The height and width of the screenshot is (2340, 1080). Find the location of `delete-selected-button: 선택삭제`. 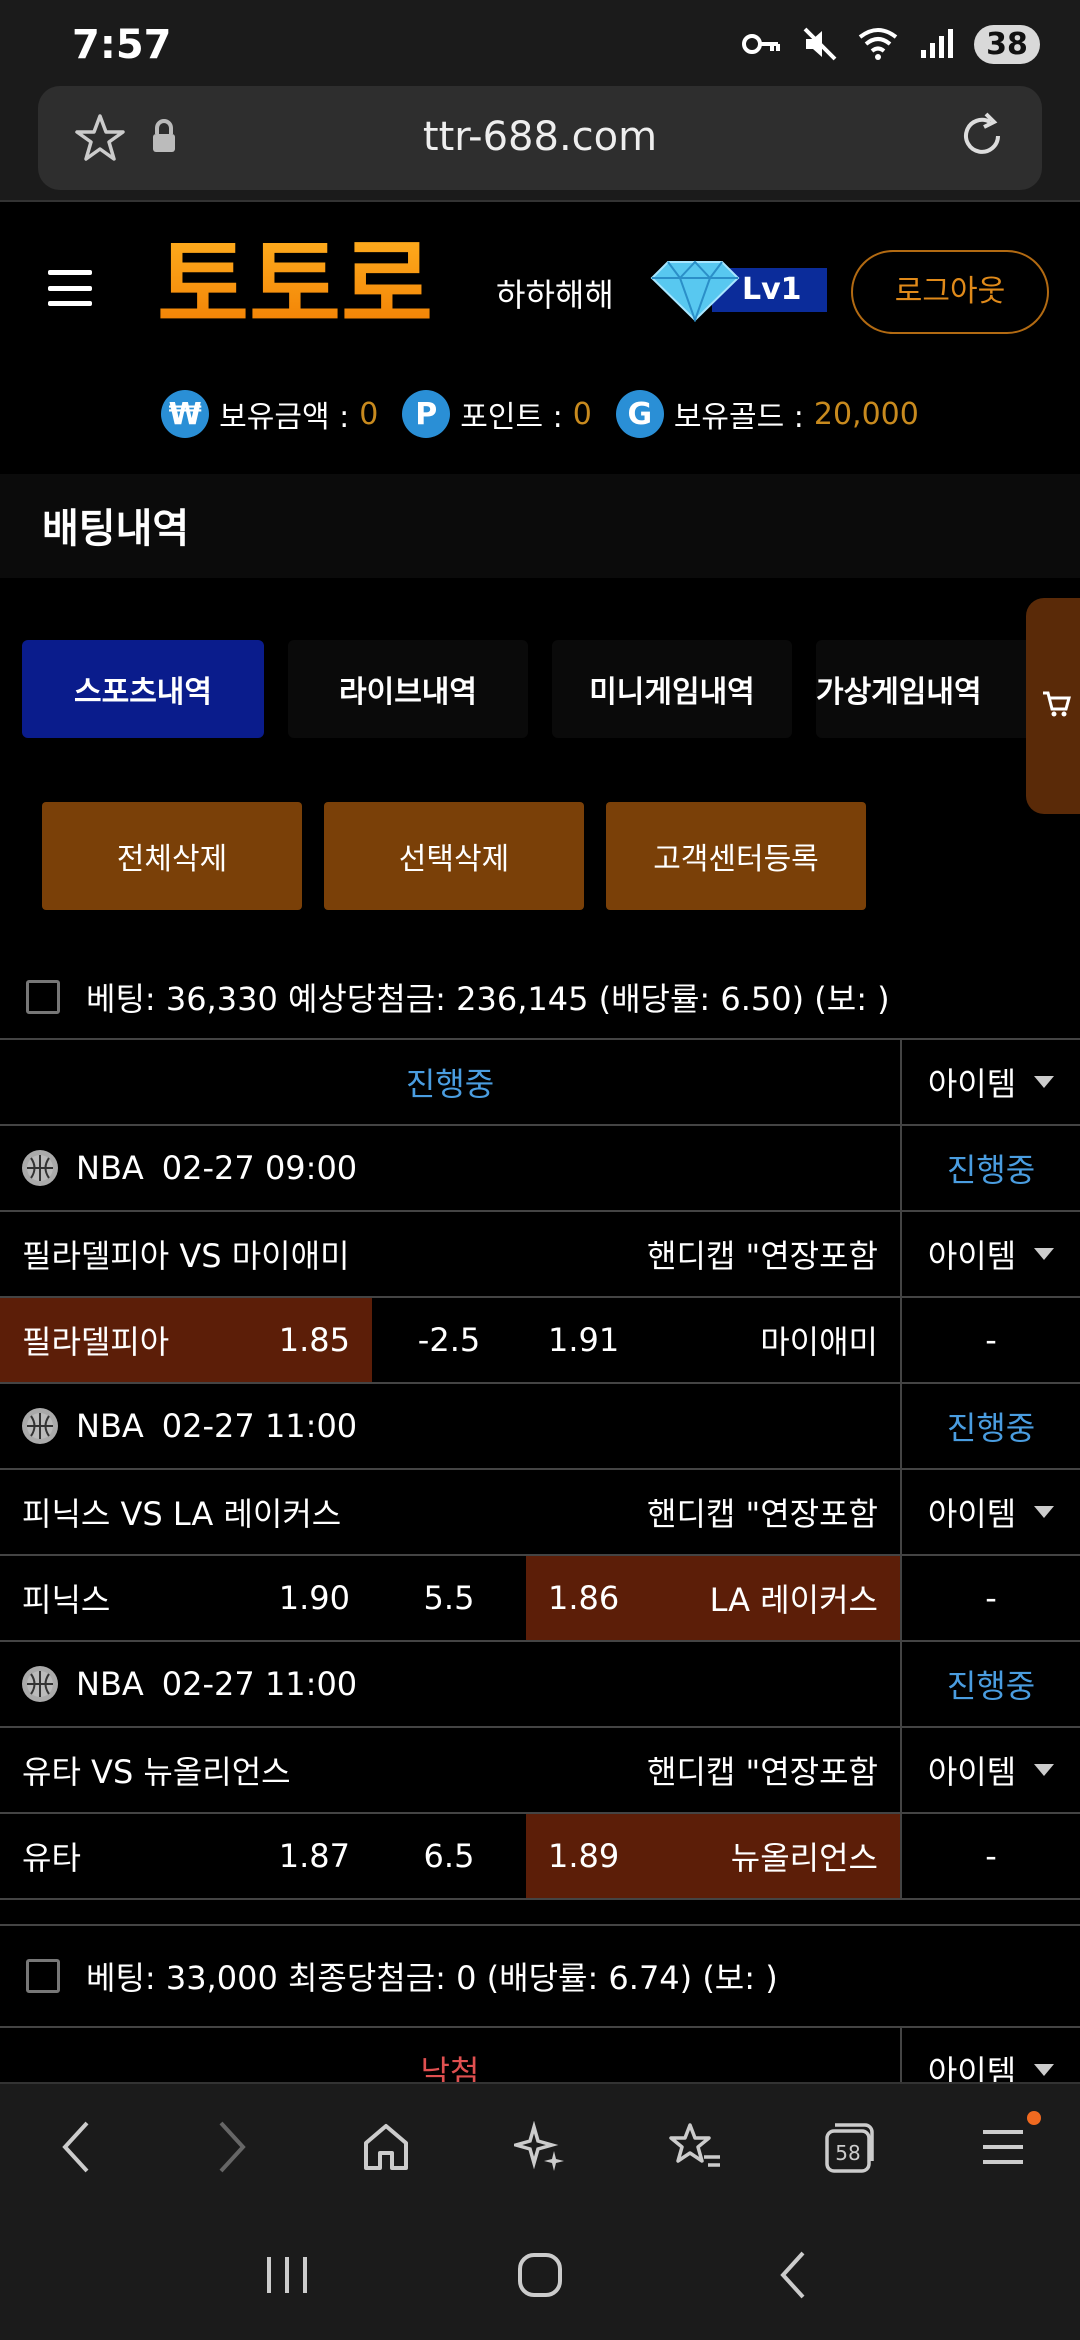

delete-selected-button: 선택삭제 is located at coordinates (454, 856).